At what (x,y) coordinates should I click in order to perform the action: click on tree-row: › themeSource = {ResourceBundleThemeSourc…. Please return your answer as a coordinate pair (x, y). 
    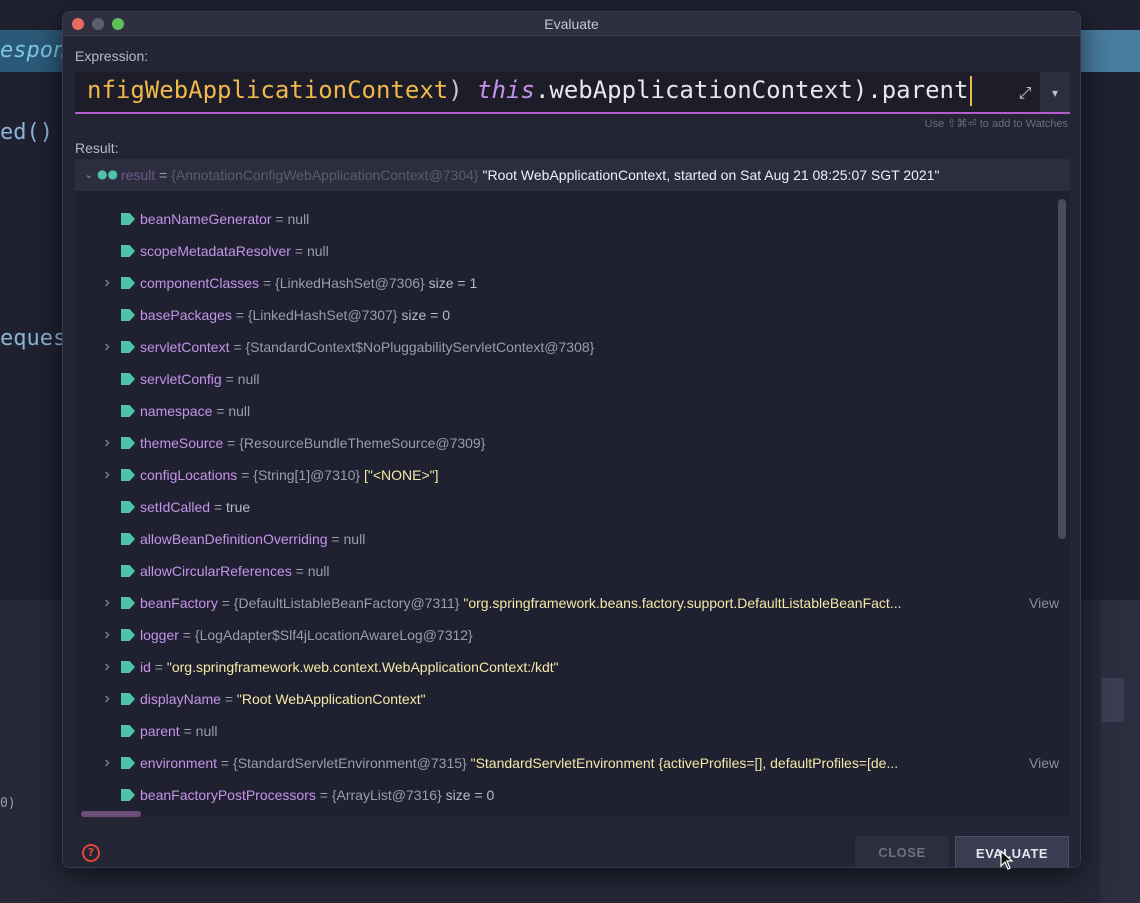
    Looking at the image, I should click on (572, 443).